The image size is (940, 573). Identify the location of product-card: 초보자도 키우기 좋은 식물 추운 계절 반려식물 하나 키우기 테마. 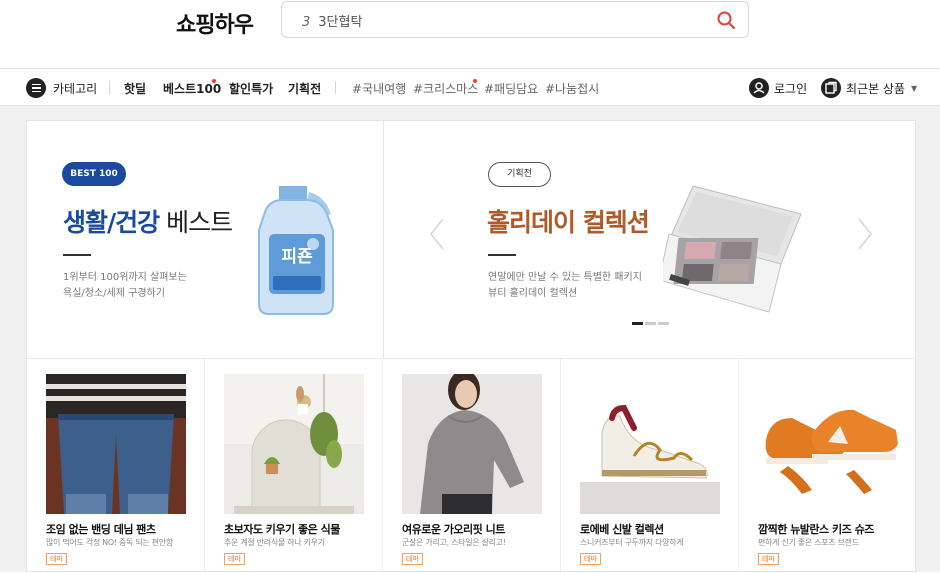
(294, 466).